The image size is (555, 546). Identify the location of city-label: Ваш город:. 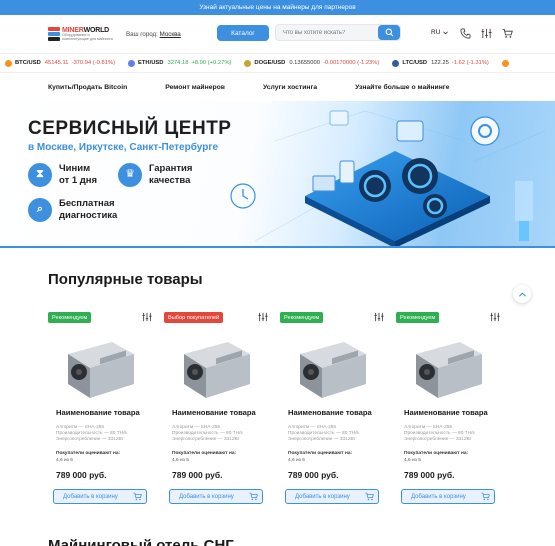
(142, 34).